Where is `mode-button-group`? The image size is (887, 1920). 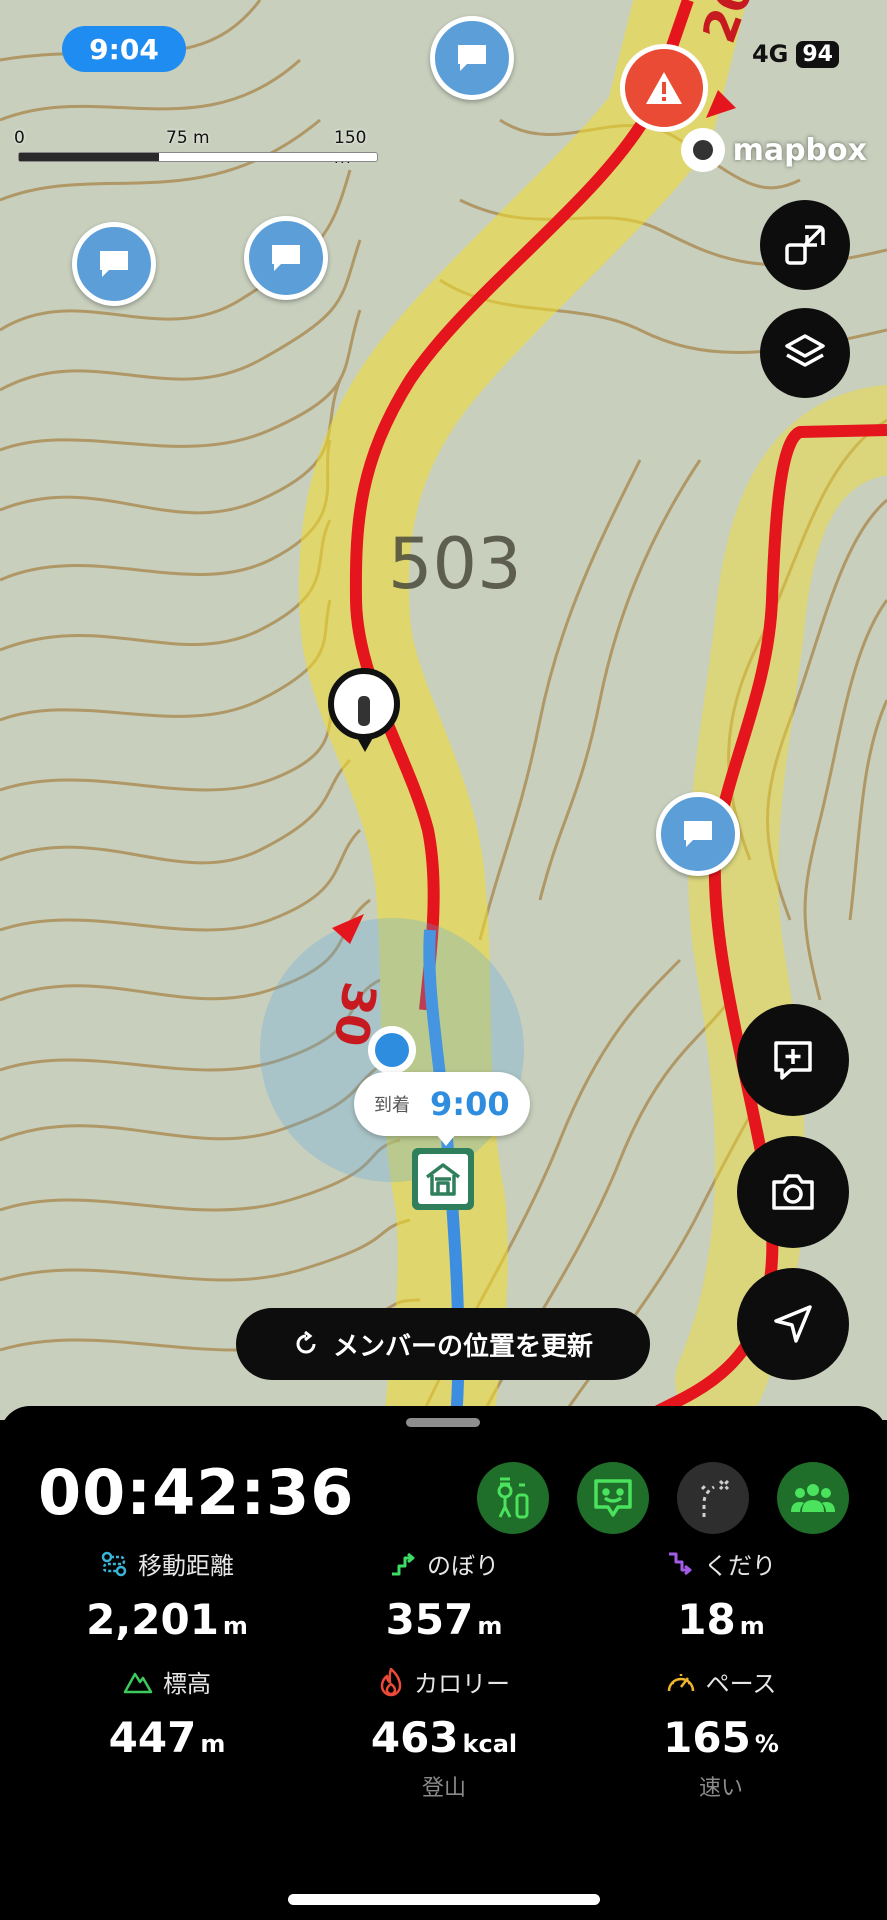
mode-button-group is located at coordinates (813, 1498).